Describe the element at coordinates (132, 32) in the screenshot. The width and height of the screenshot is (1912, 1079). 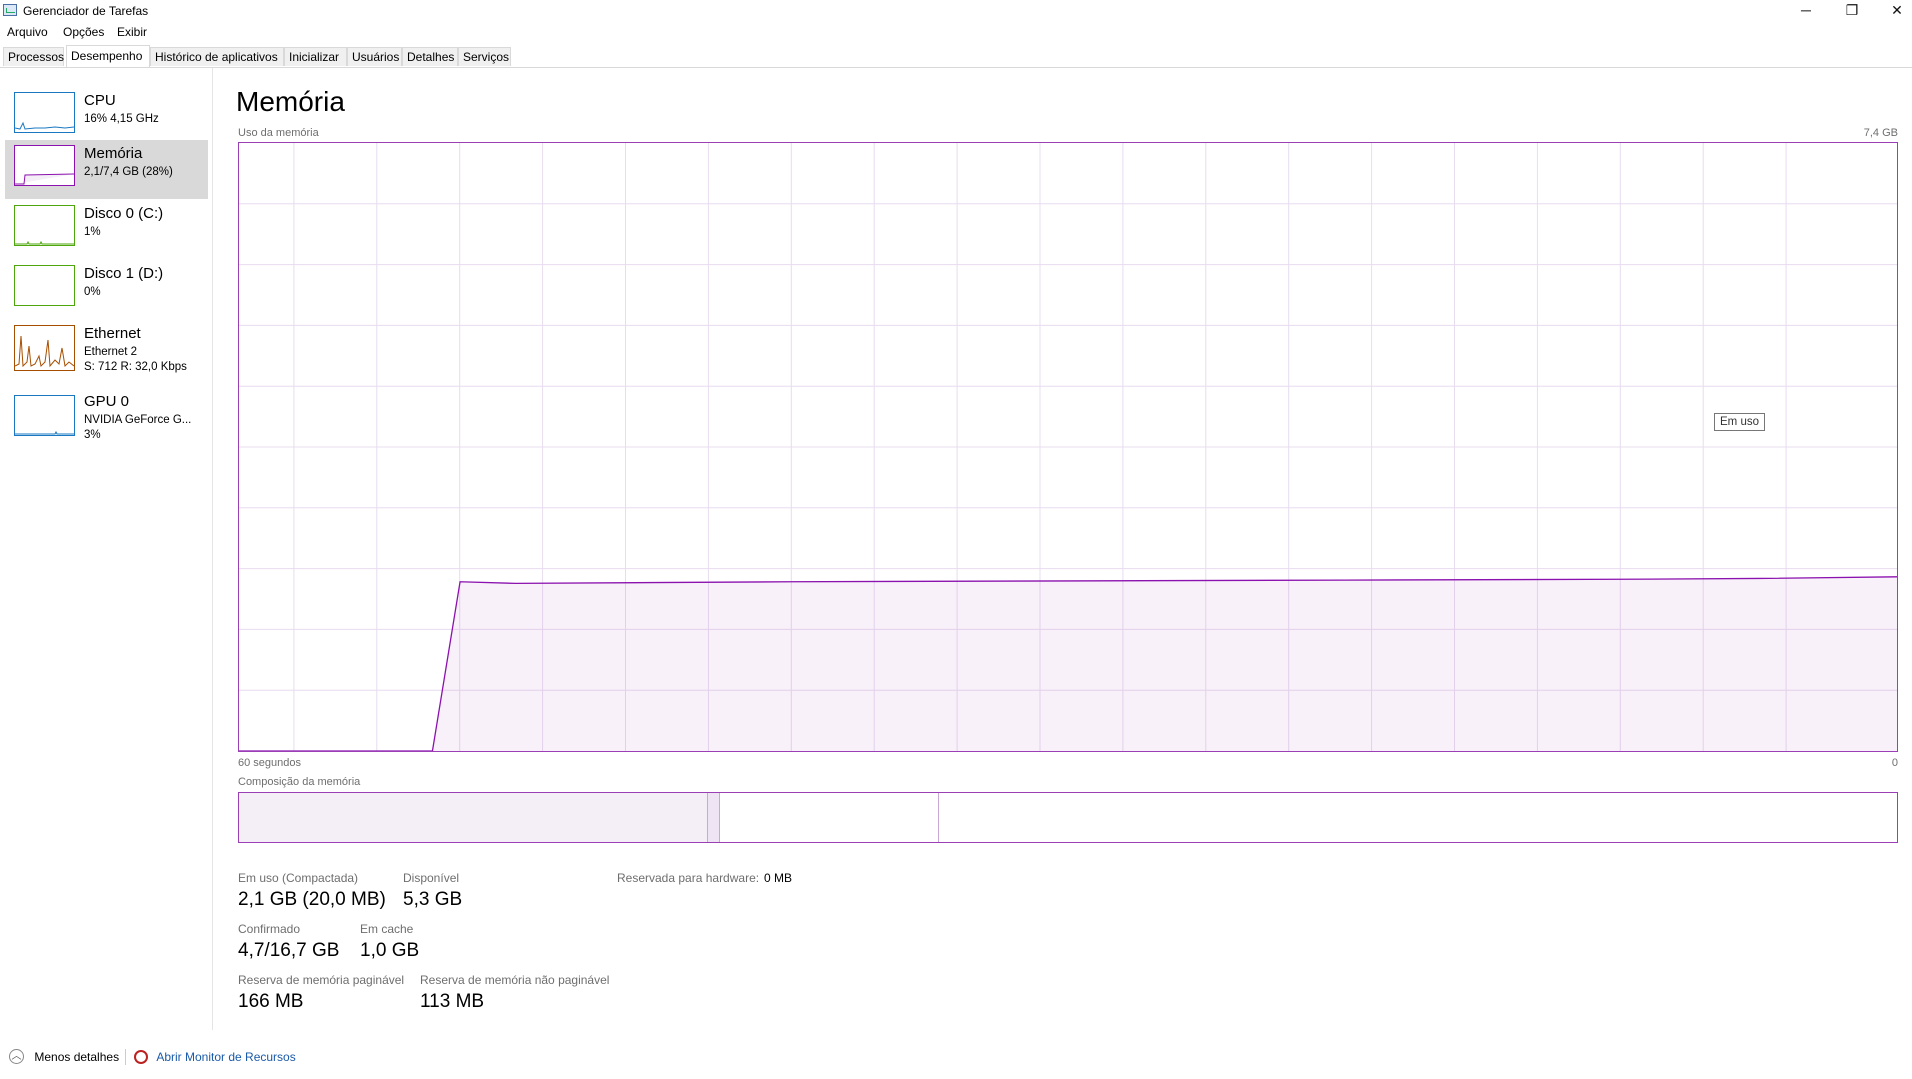
I see `menu-exibir: Exibir` at that location.